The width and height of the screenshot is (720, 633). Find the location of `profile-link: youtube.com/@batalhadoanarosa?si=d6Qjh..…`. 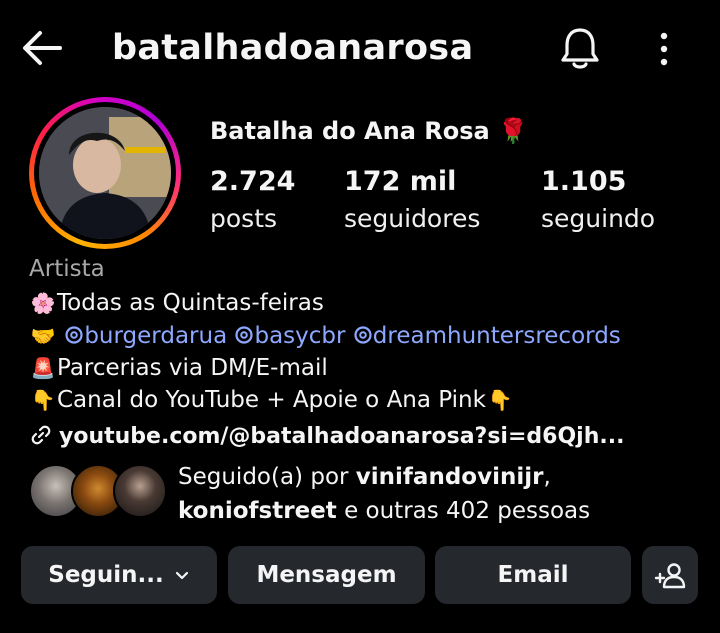

profile-link: youtube.com/@batalhadoanarosa?si=d6Qjh..… is located at coordinates (326, 437).